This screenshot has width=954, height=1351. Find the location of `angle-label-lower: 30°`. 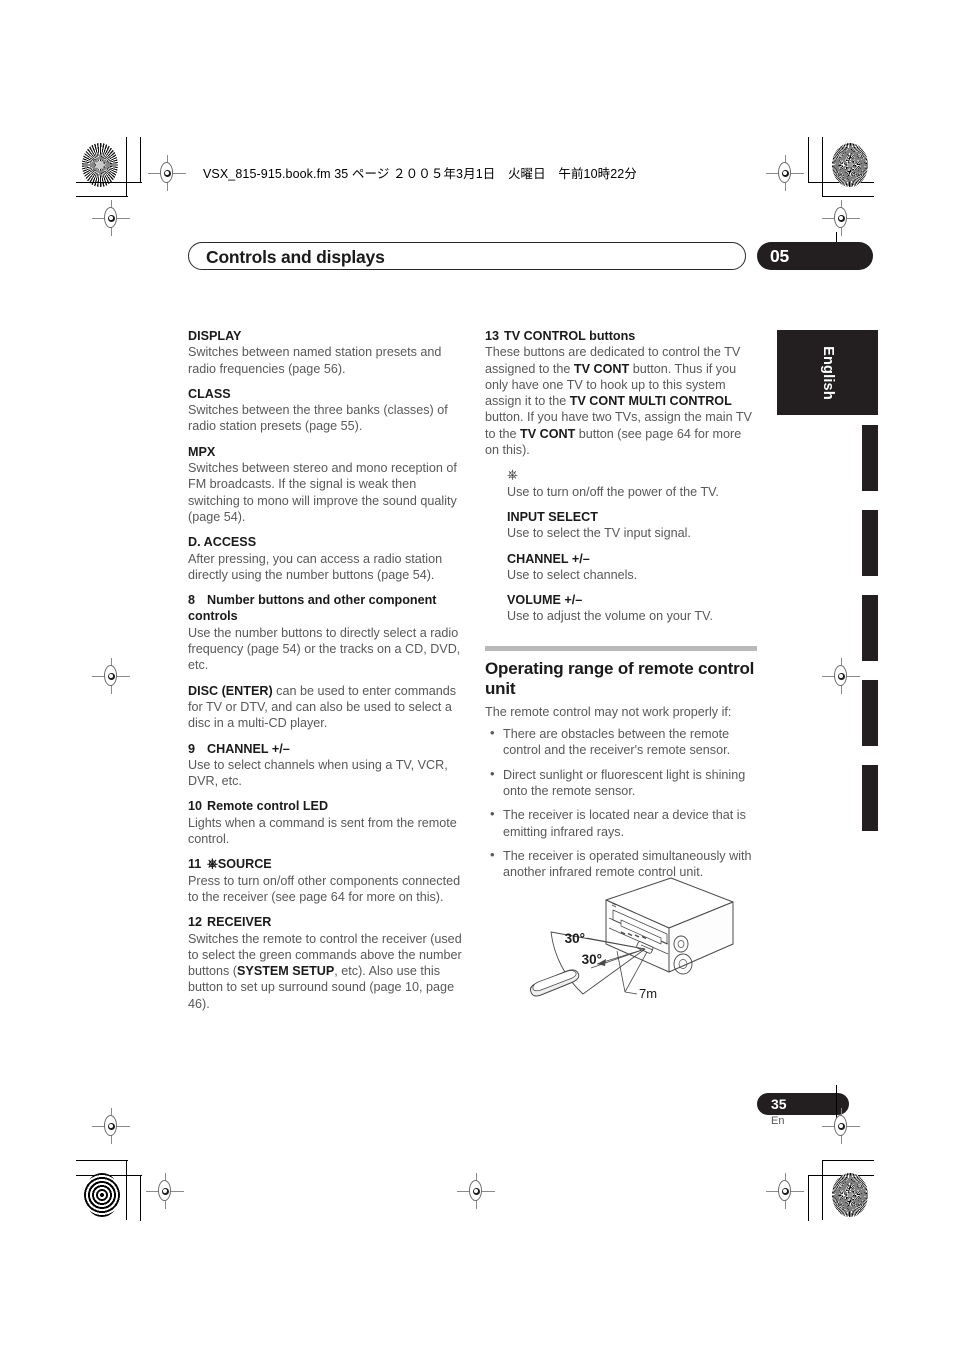

angle-label-lower: 30° is located at coordinates (592, 959).